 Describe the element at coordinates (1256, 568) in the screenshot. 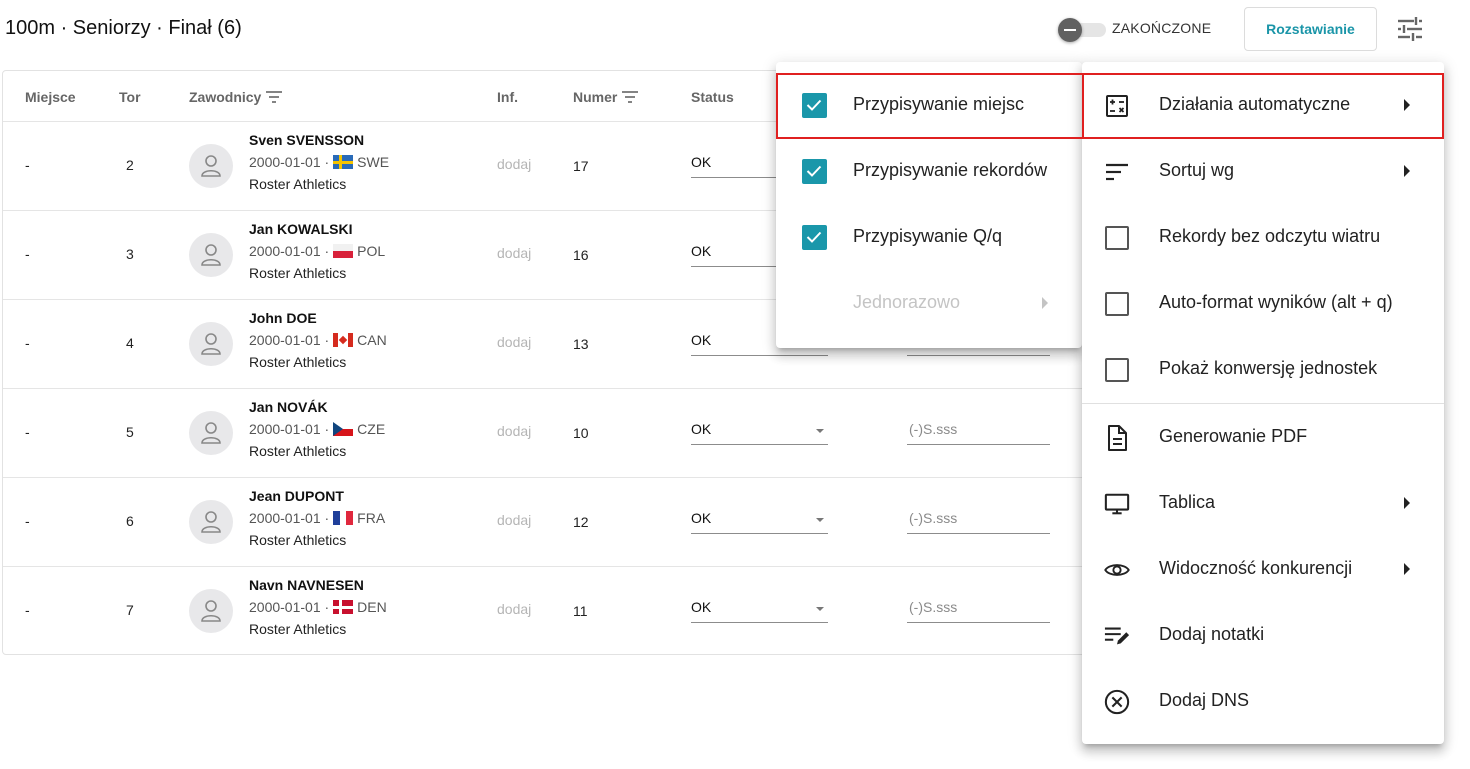

I see `menu-item-label: Widoczność konkurencji` at that location.